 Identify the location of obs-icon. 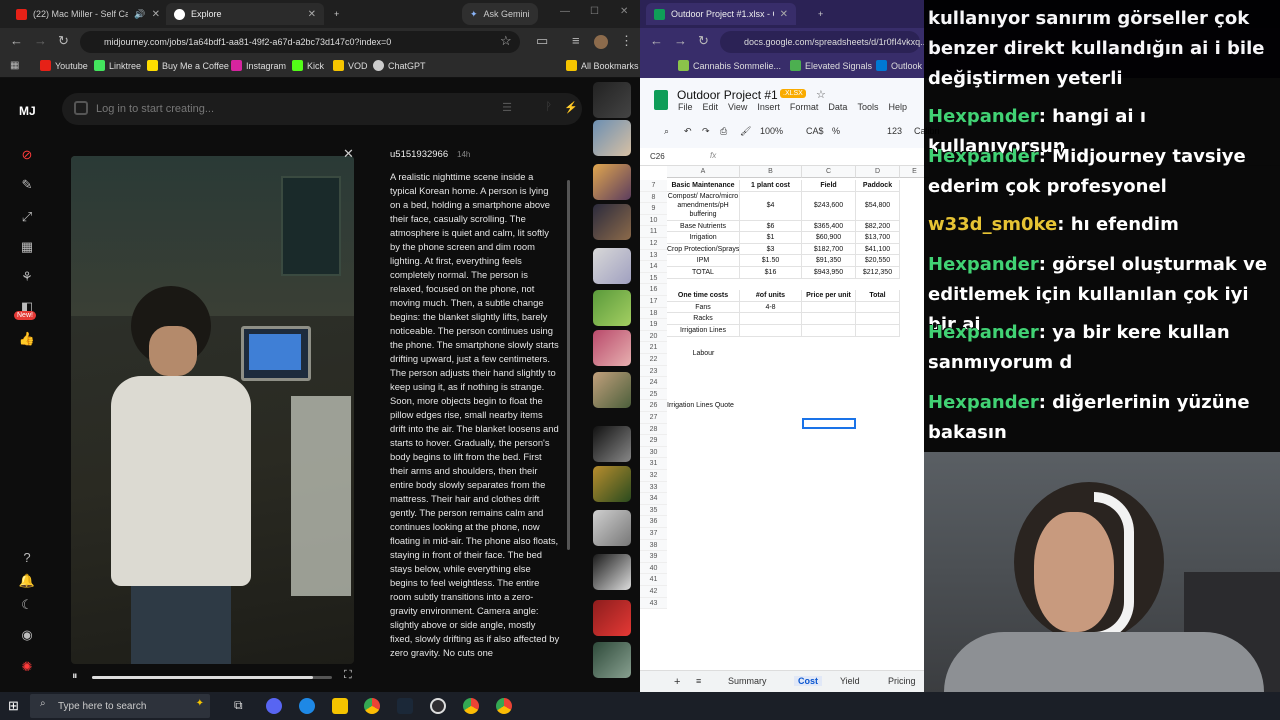
(438, 706).